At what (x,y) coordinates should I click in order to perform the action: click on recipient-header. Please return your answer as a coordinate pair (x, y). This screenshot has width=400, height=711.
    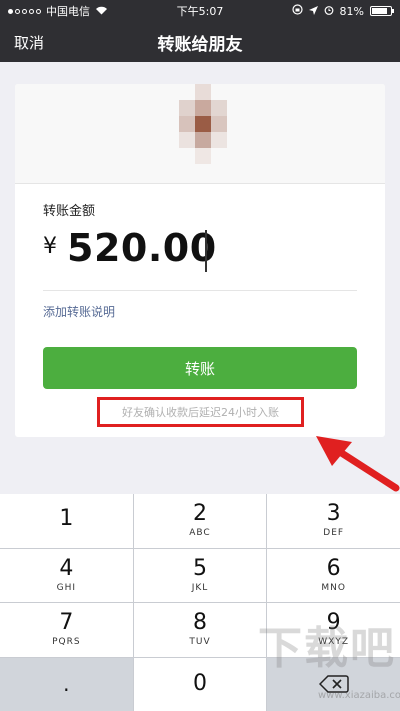
    Looking at the image, I should click on (200, 134).